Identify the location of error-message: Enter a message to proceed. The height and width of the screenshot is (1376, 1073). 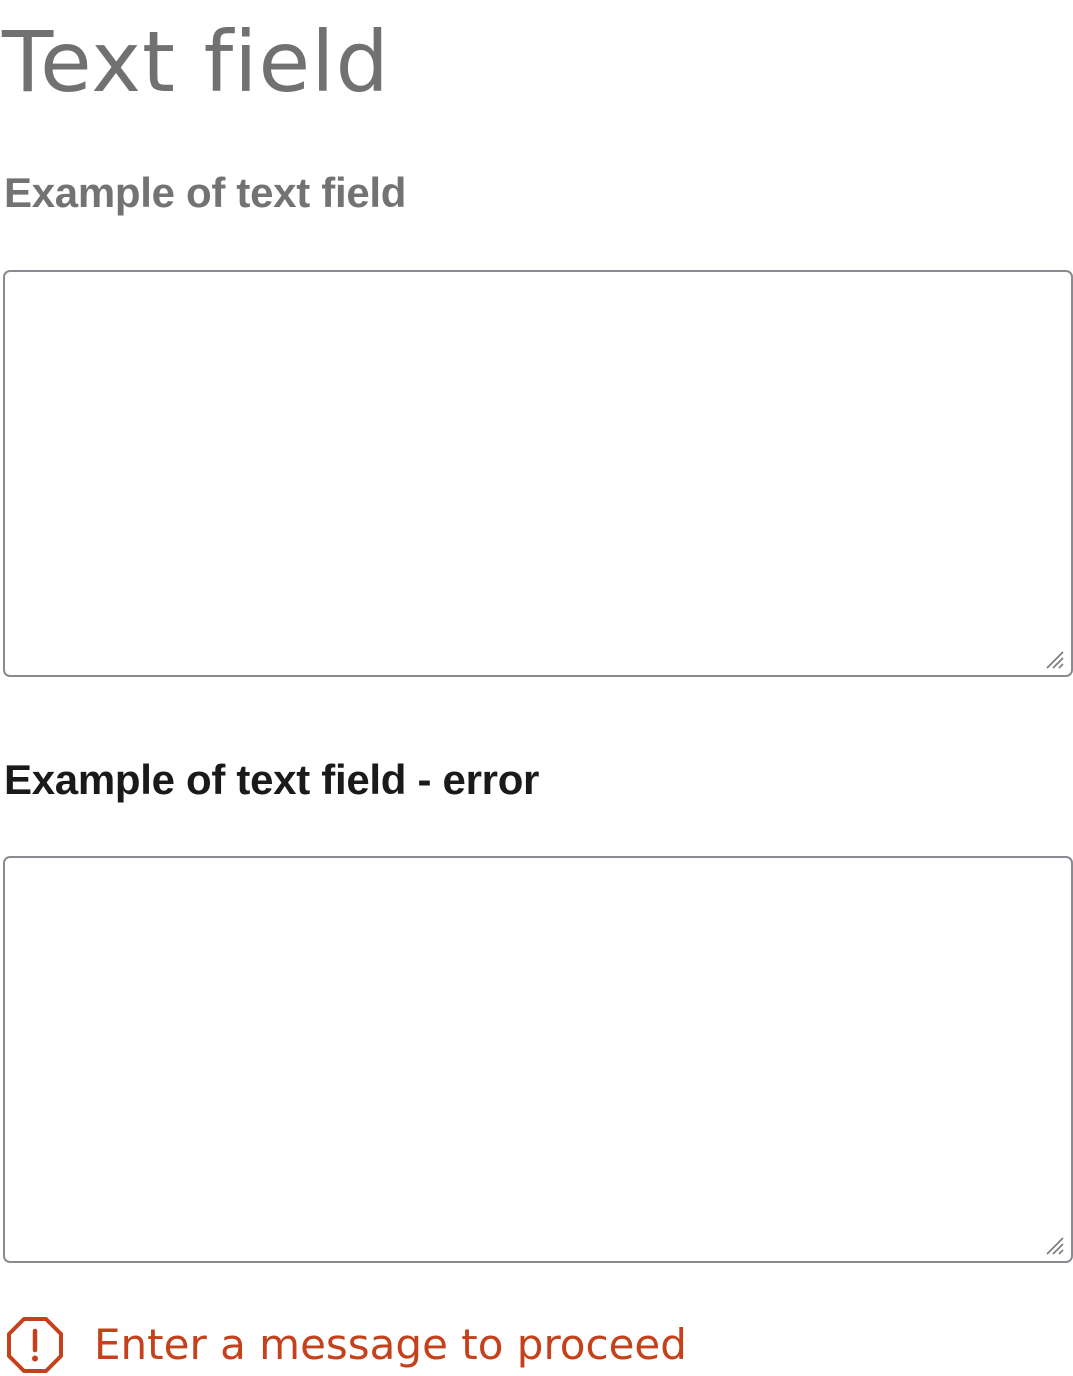
(390, 1344).